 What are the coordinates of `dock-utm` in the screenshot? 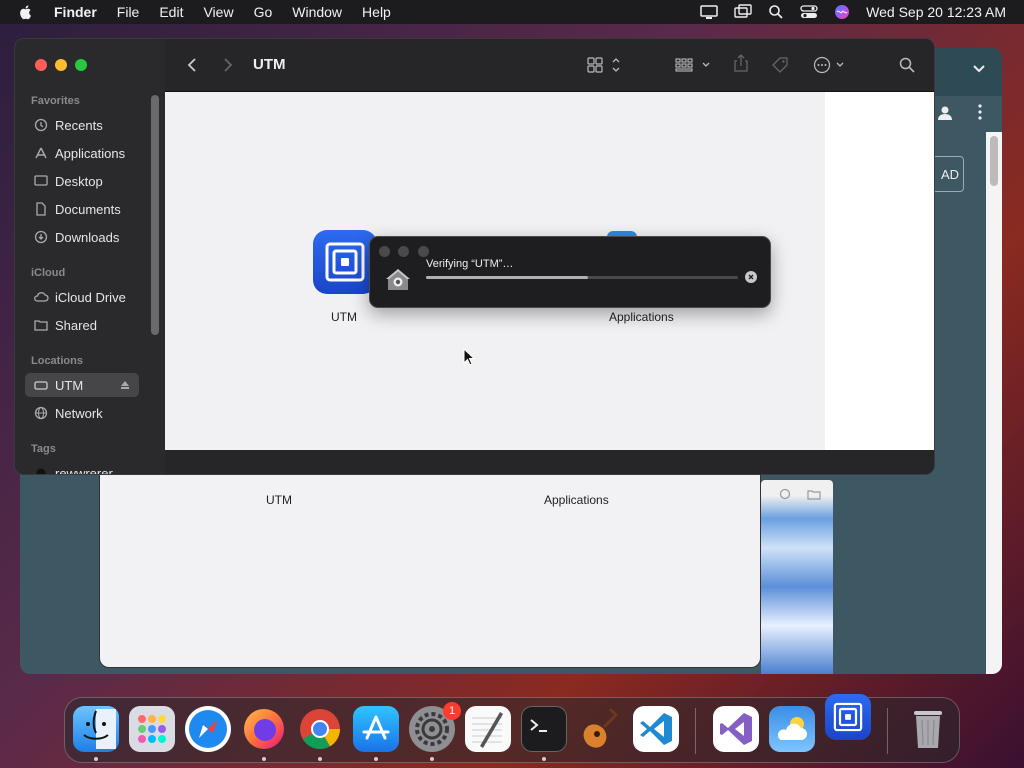 It's located at (848, 717).